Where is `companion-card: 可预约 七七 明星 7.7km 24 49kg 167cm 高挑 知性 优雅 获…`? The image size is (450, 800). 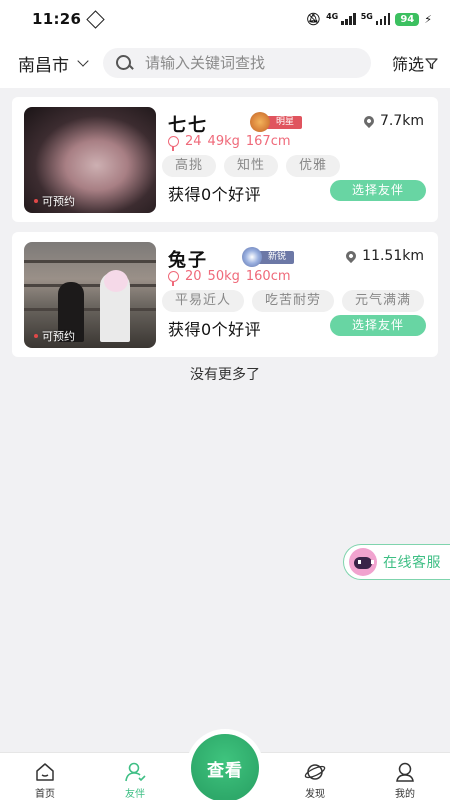
companion-card: 可预约 七七 明星 7.7km 24 49kg 167cm 高挑 知性 优雅 获… is located at coordinates (225, 159).